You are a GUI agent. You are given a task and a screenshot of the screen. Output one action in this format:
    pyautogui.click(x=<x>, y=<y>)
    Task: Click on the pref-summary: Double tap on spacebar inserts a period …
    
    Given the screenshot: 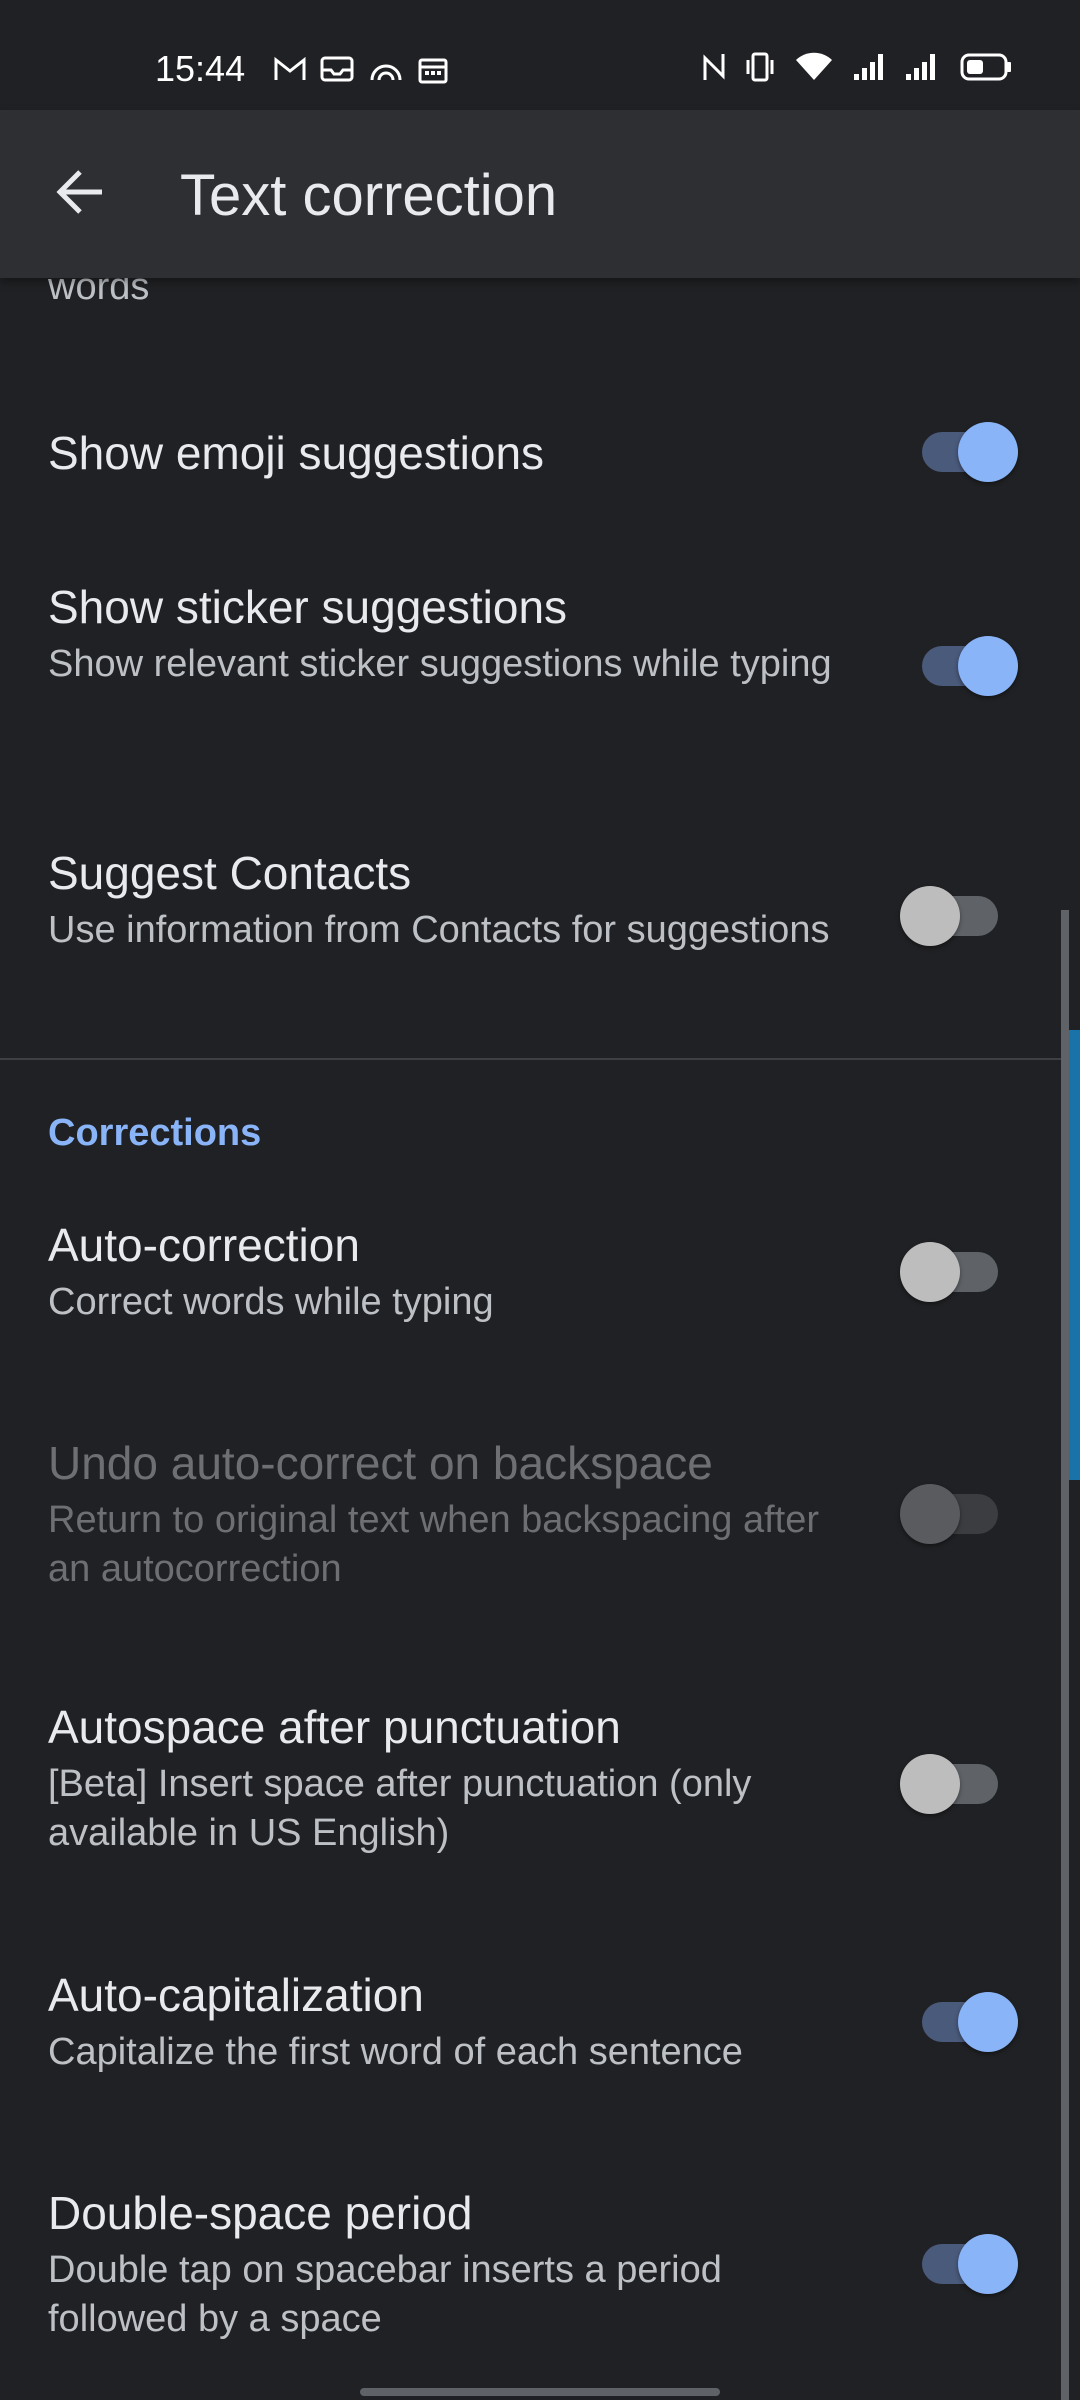 What is the action you would take?
    pyautogui.click(x=385, y=2294)
    